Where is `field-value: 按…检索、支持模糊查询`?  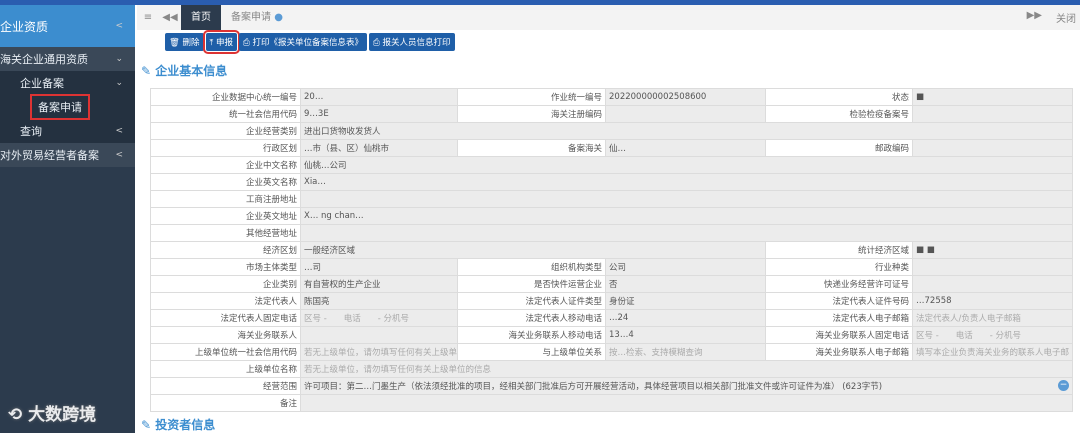
field-value: 按…检索、支持模糊查询 is located at coordinates (685, 352).